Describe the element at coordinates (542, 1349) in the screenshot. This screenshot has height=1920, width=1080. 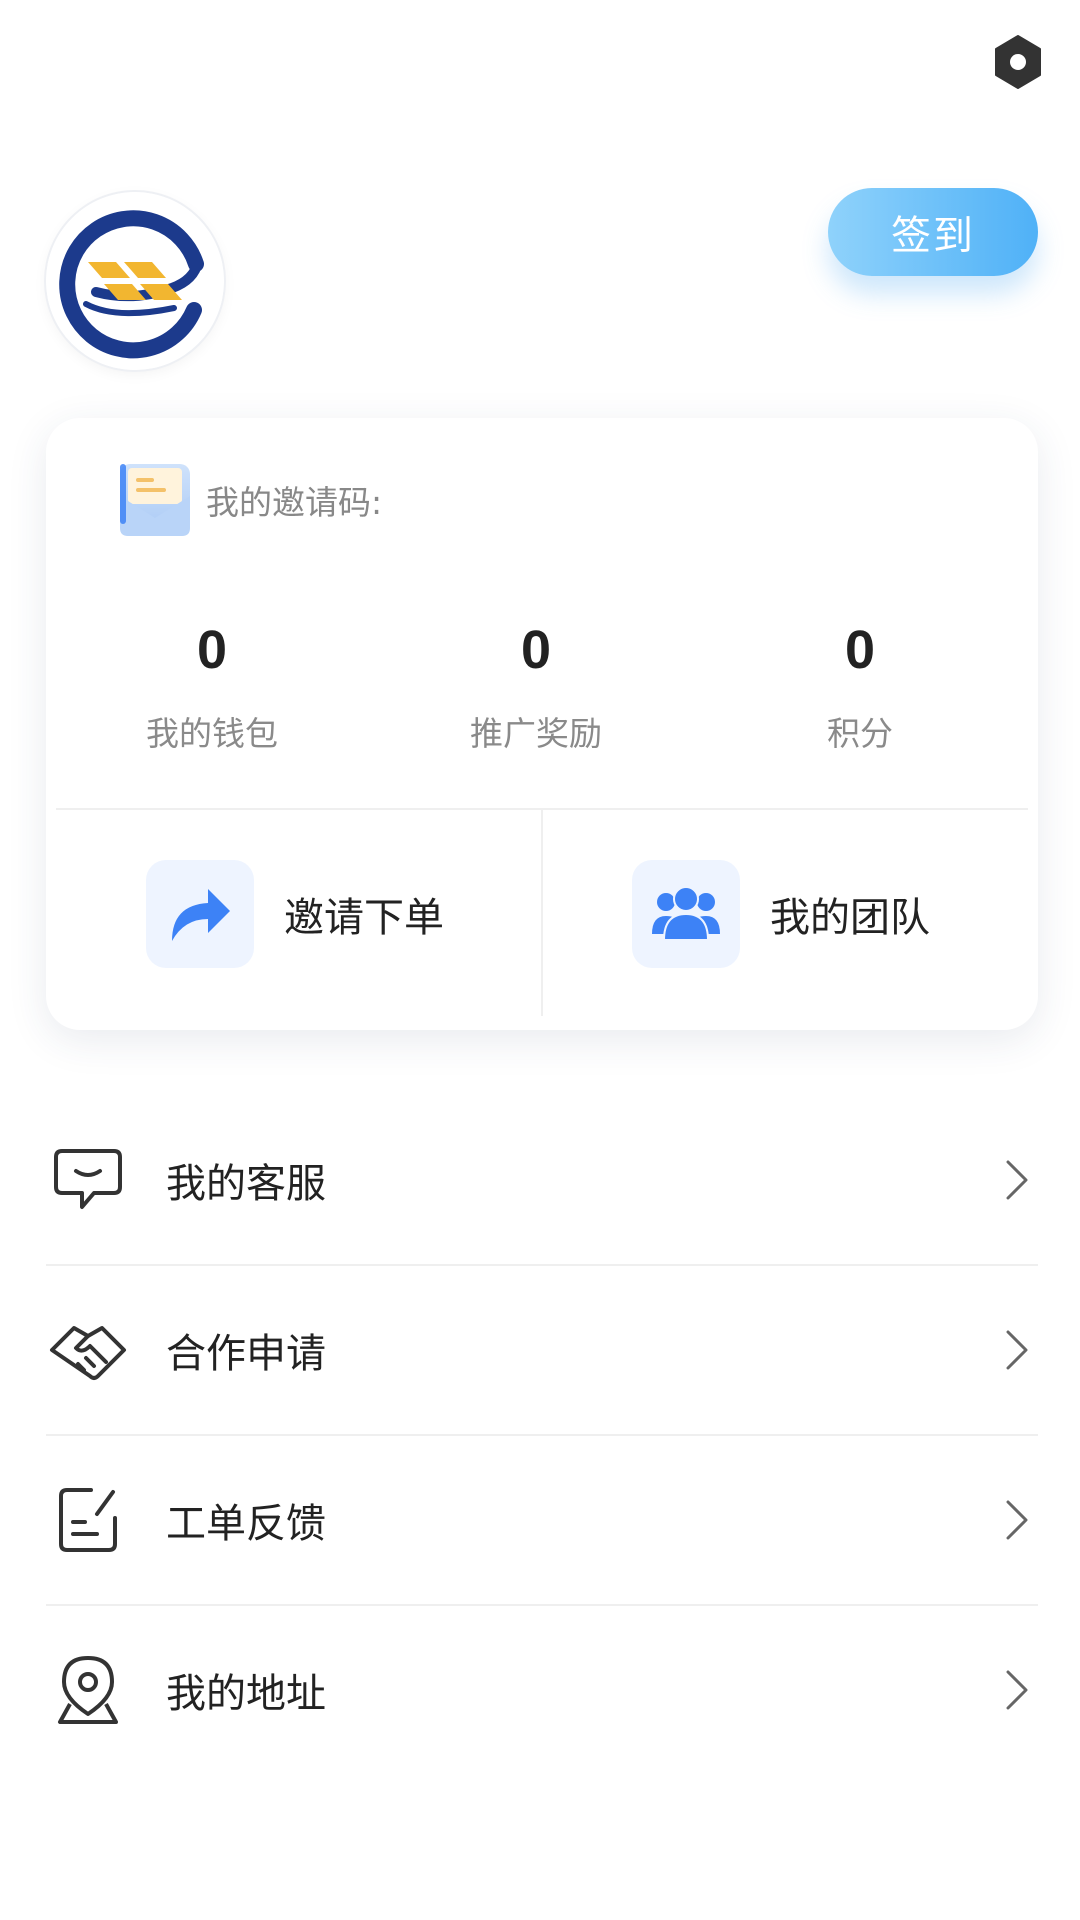
I see `menu-item-cooperation: 合作申请` at that location.